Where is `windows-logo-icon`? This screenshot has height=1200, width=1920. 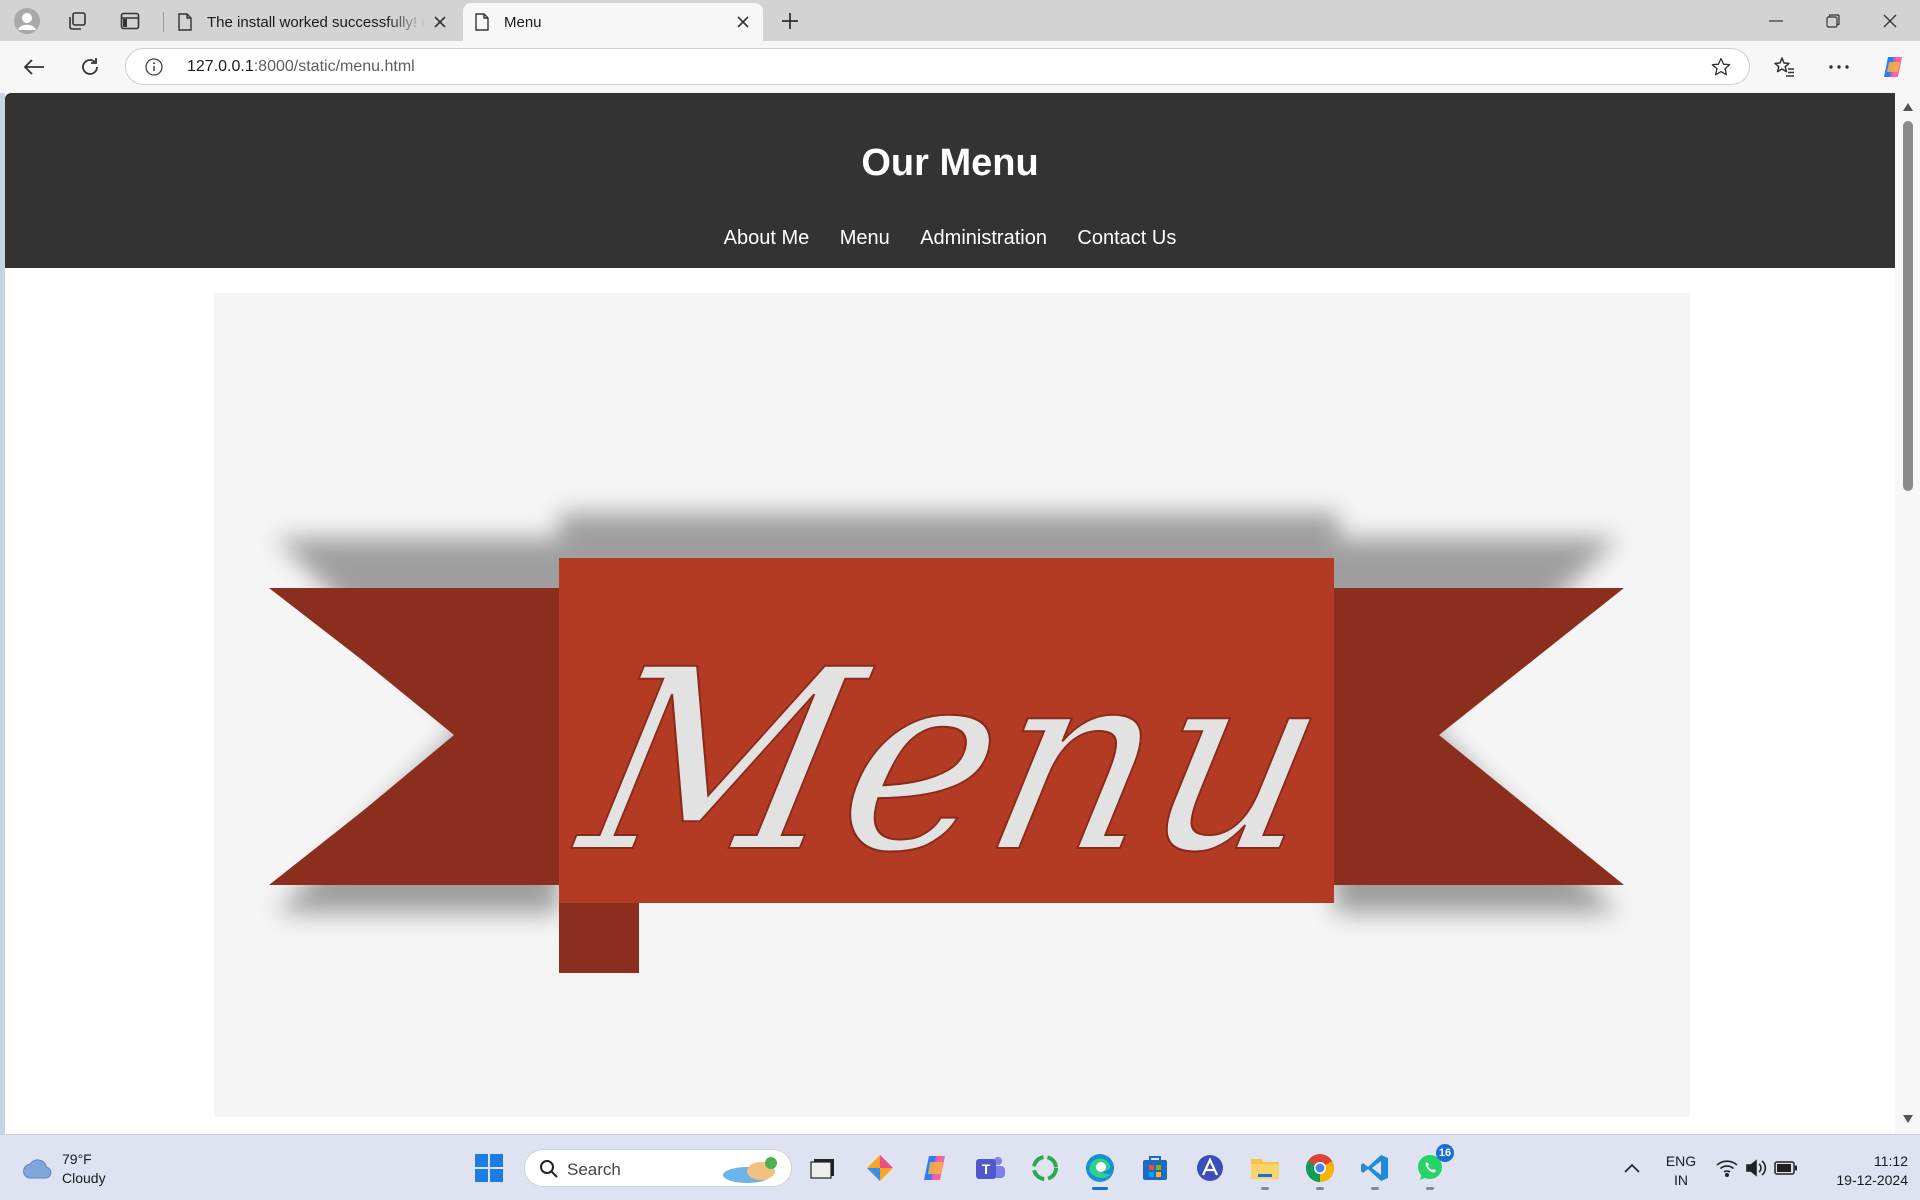 windows-logo-icon is located at coordinates (489, 1168).